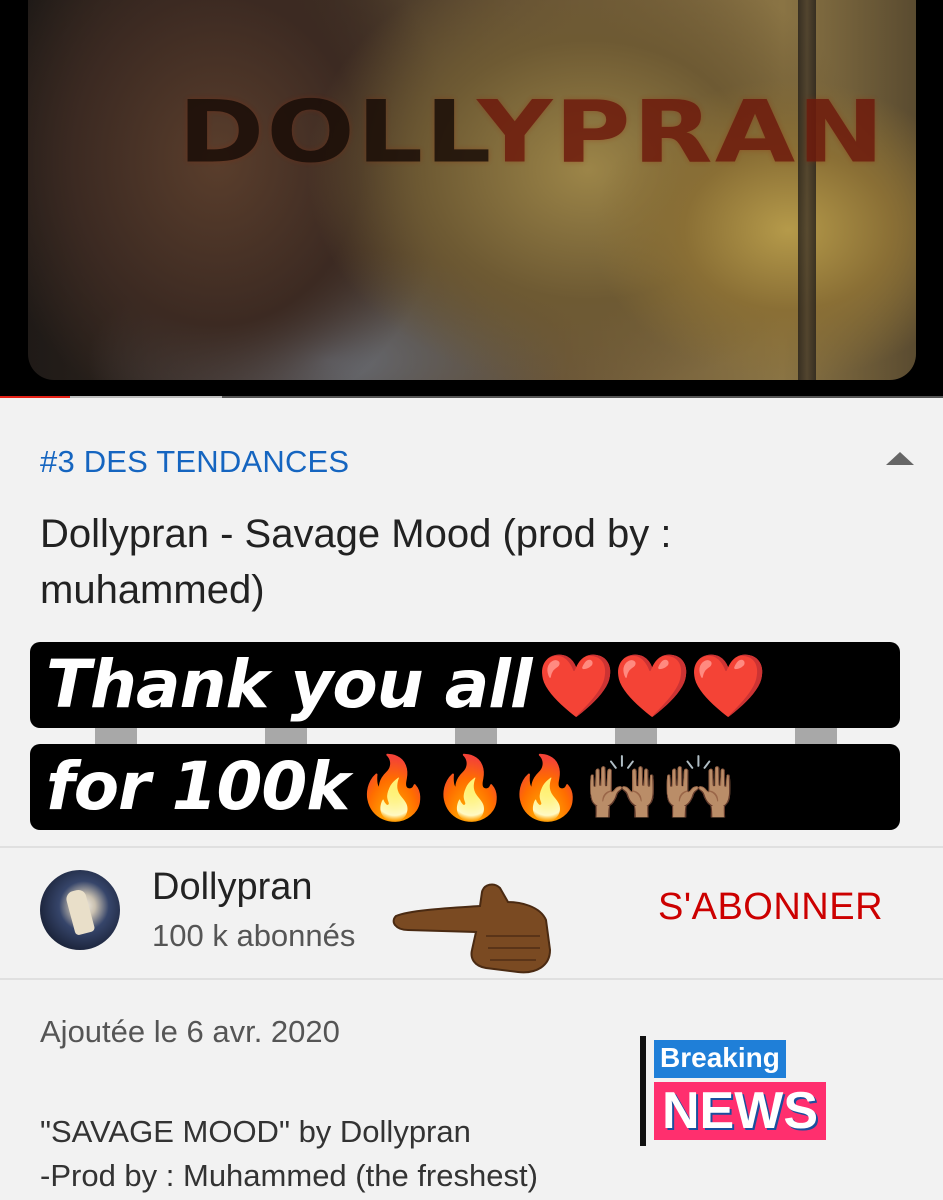 The image size is (943, 1200). I want to click on story-caption-line-1: Thank you all❤️❤️❤️, so click(465, 685).